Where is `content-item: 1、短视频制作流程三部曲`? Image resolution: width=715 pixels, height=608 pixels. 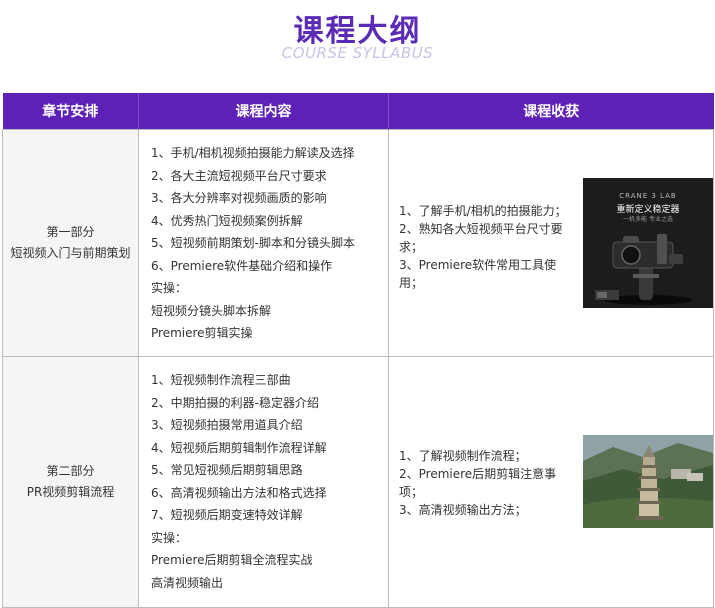
content-item: 1、短视频制作流程三部曲 is located at coordinates (221, 380).